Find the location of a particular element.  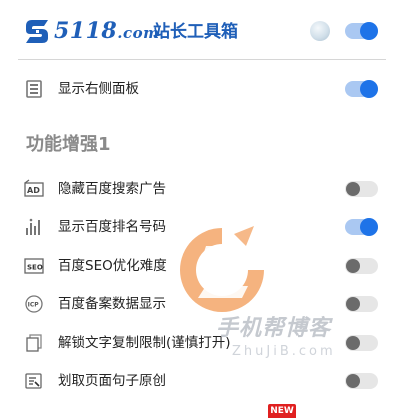

svg-text: SEO is located at coordinates (35, 268).